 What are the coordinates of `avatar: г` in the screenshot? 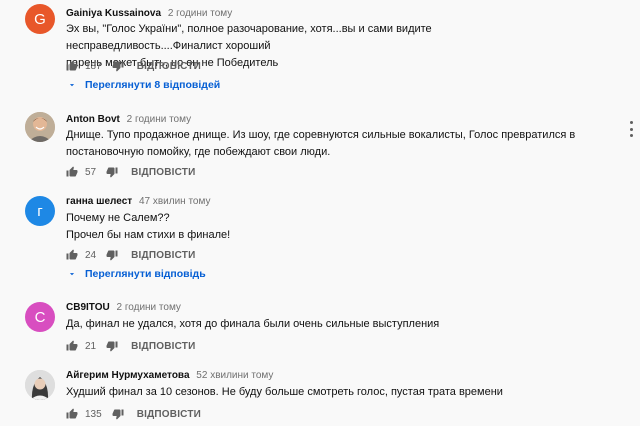 It's located at (40, 211).